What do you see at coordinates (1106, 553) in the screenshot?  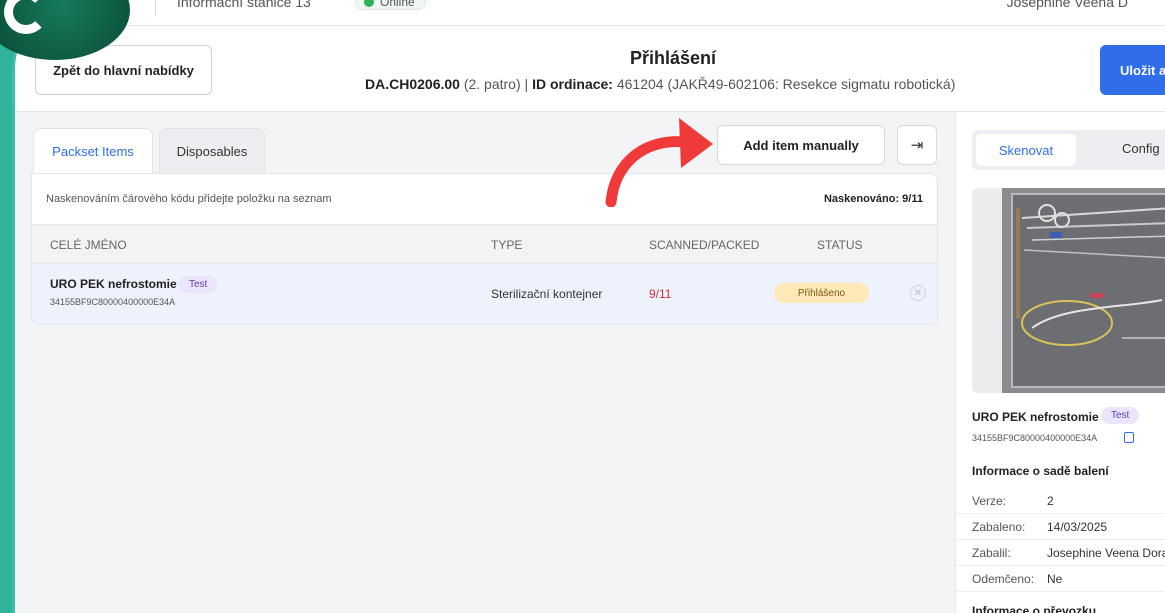 I see `detail-value: Josephine Veena Dora` at bounding box center [1106, 553].